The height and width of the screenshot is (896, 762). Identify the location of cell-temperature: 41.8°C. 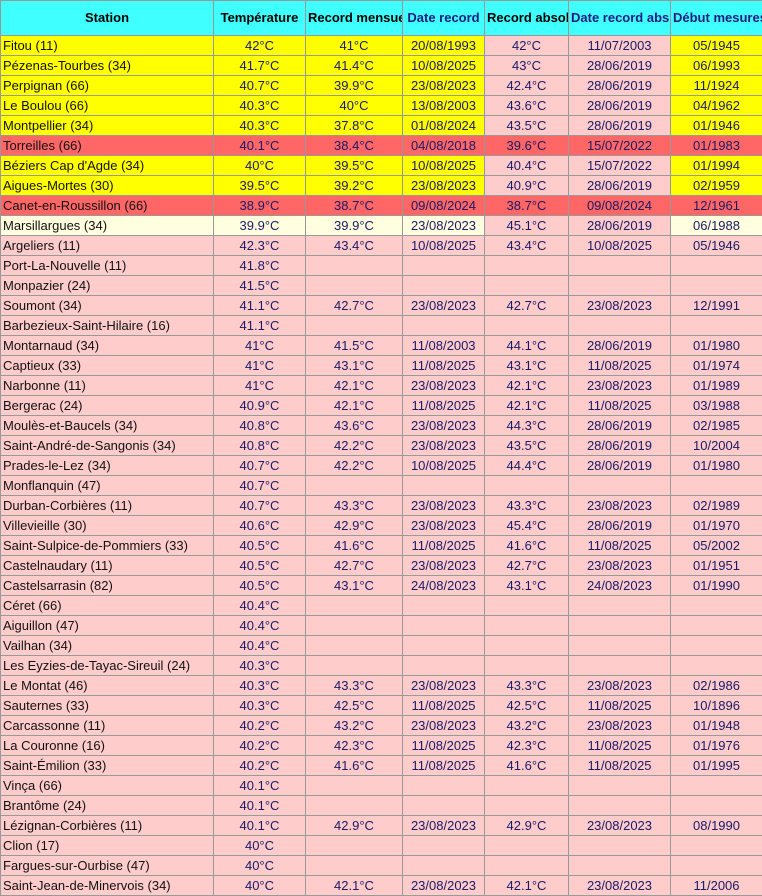
(260, 266).